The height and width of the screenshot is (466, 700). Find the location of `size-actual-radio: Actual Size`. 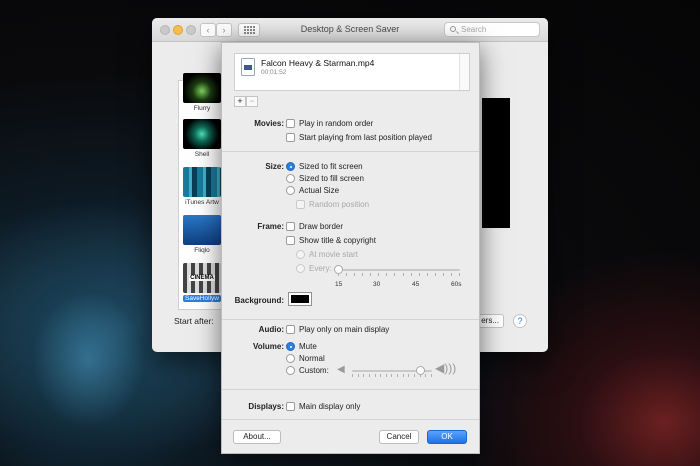

size-actual-radio: Actual Size is located at coordinates (312, 190).